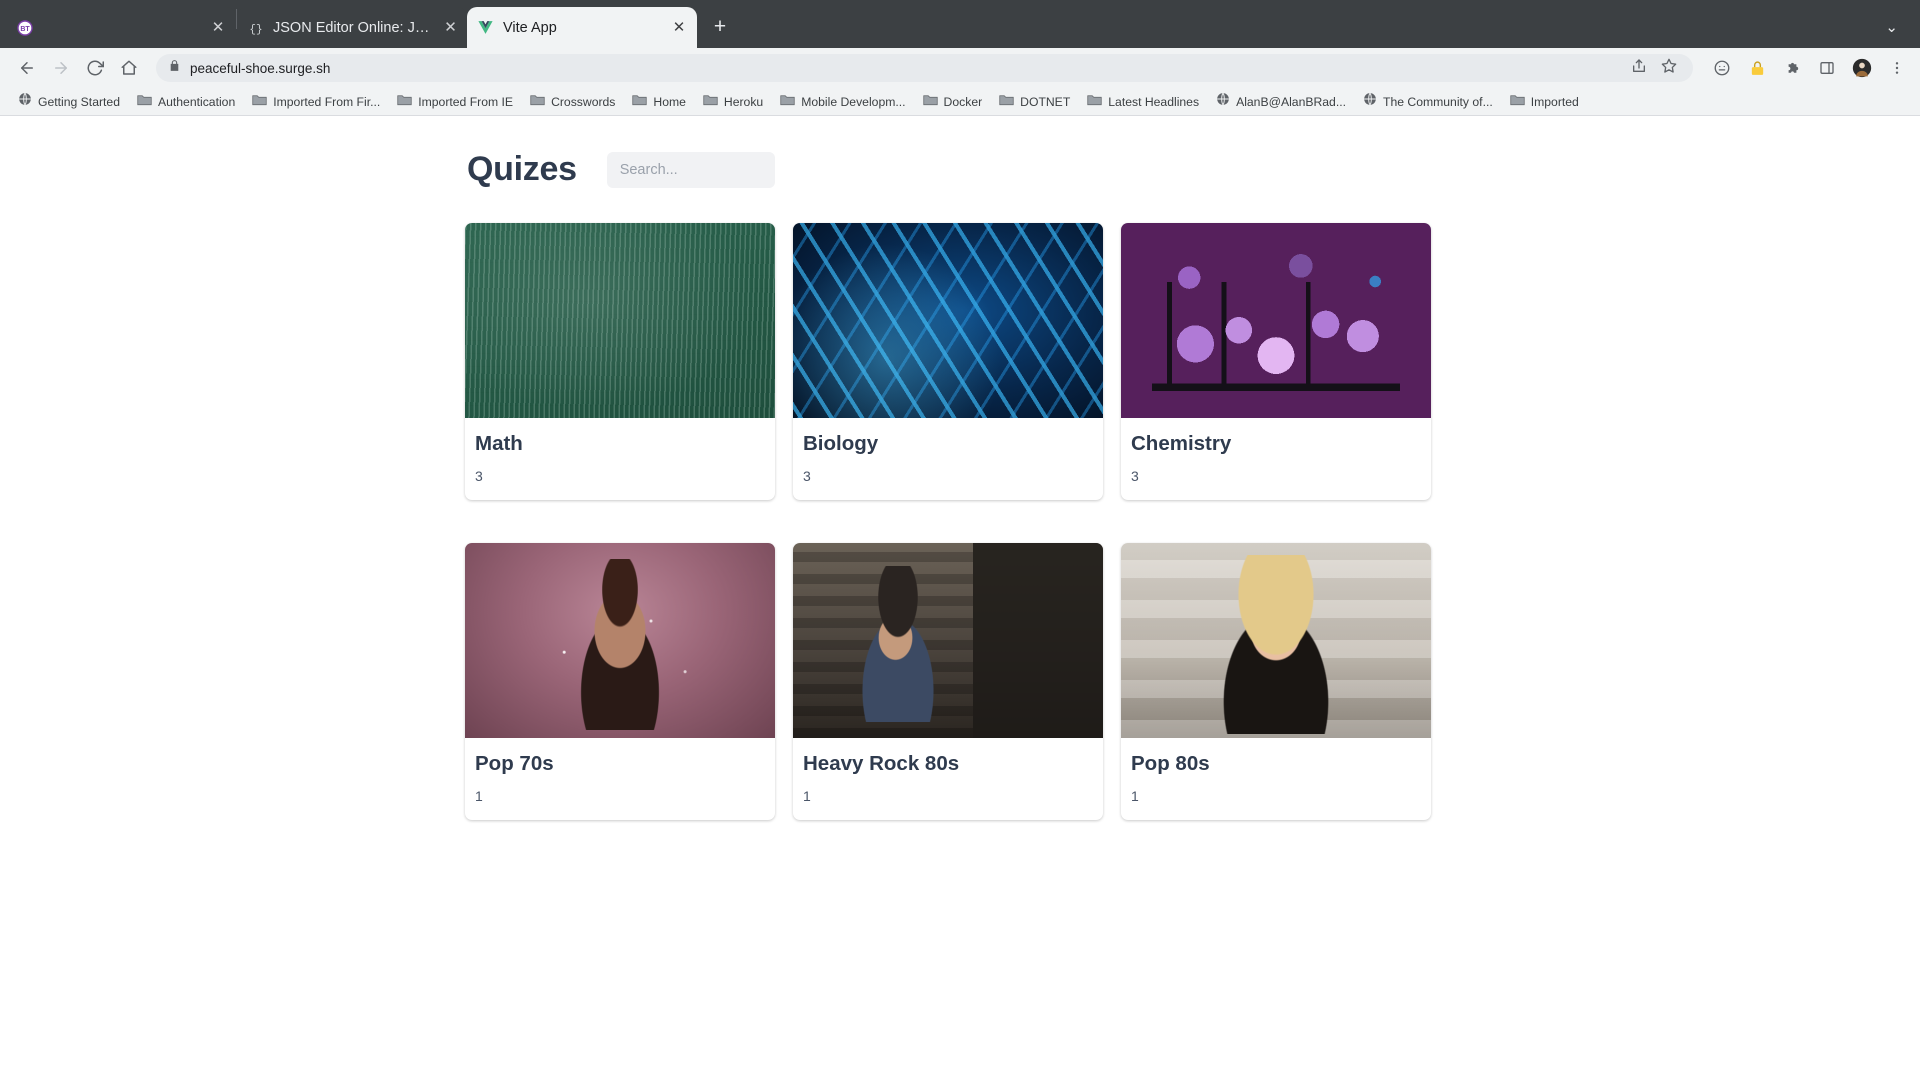 This screenshot has width=1920, height=1080. I want to click on bookmark-item: Authentication, so click(186, 102).